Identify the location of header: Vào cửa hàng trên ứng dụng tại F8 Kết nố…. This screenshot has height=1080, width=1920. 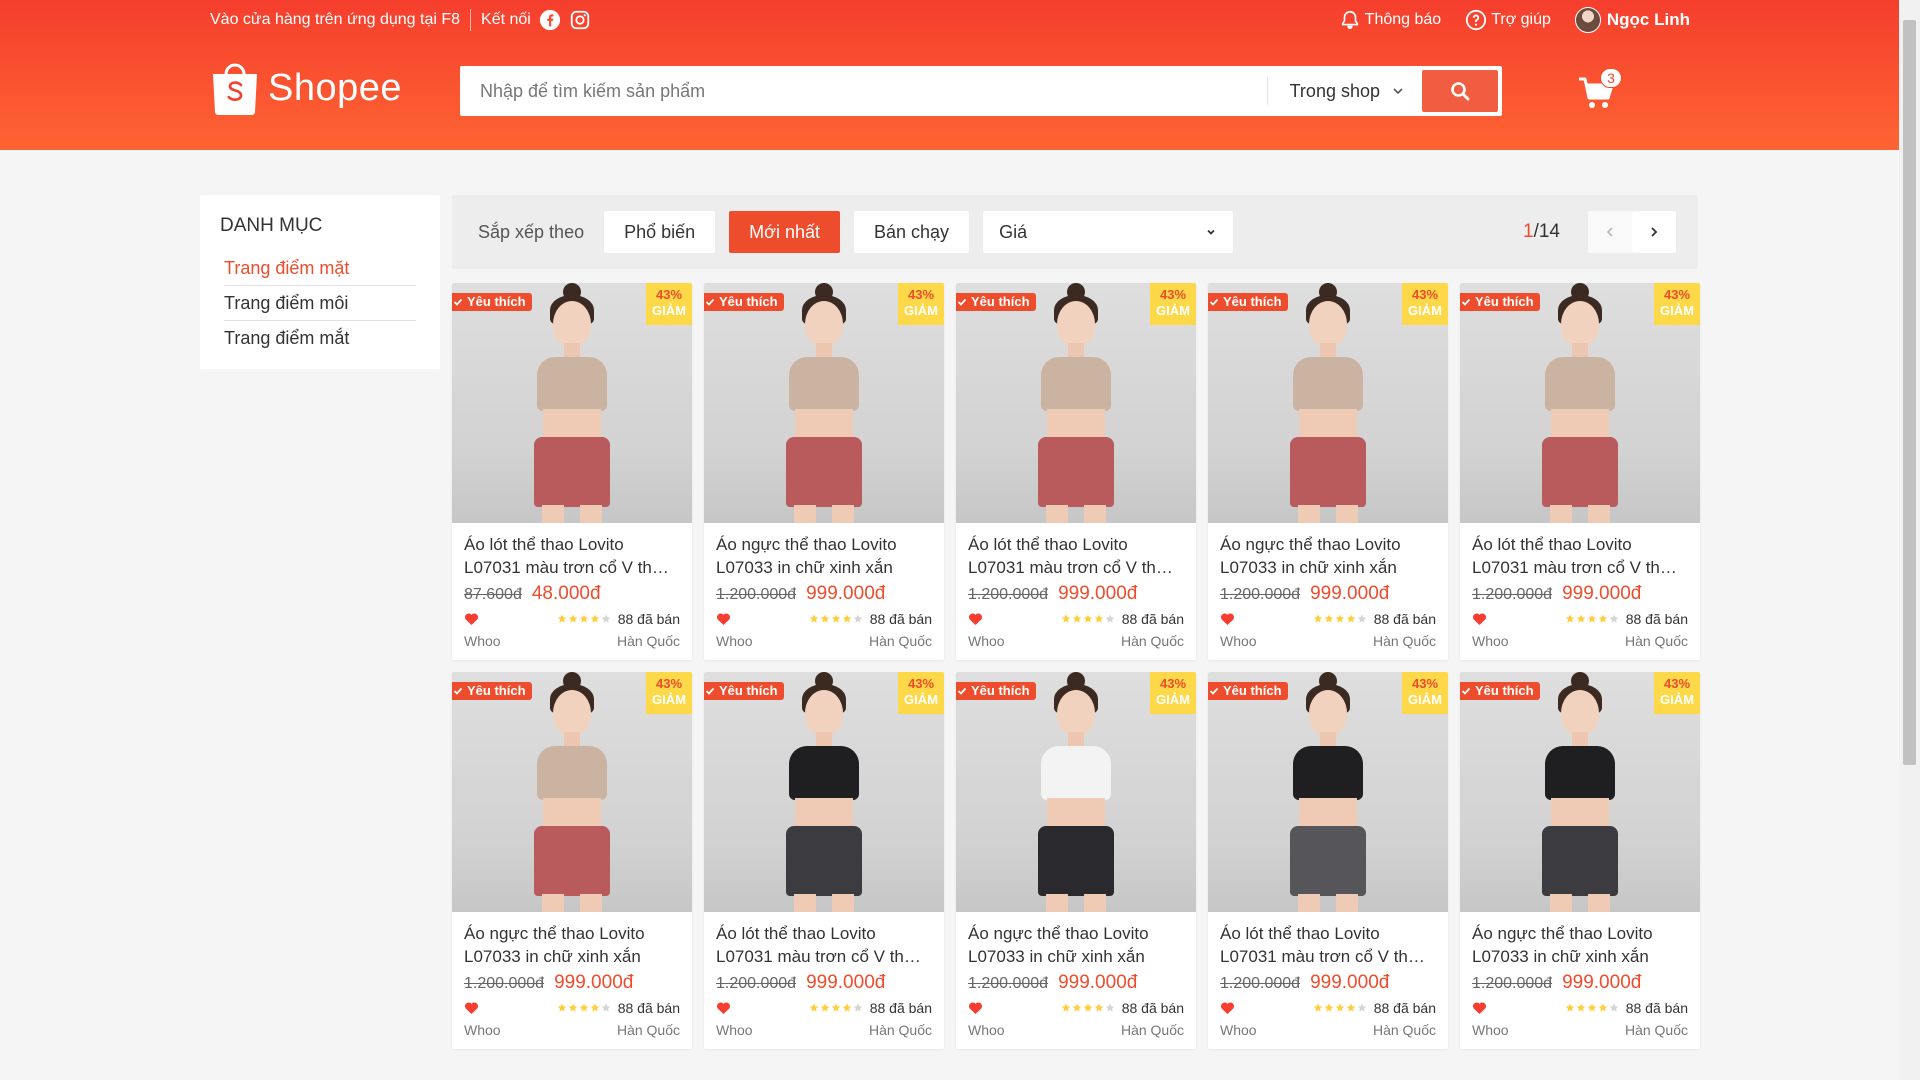
(949, 75).